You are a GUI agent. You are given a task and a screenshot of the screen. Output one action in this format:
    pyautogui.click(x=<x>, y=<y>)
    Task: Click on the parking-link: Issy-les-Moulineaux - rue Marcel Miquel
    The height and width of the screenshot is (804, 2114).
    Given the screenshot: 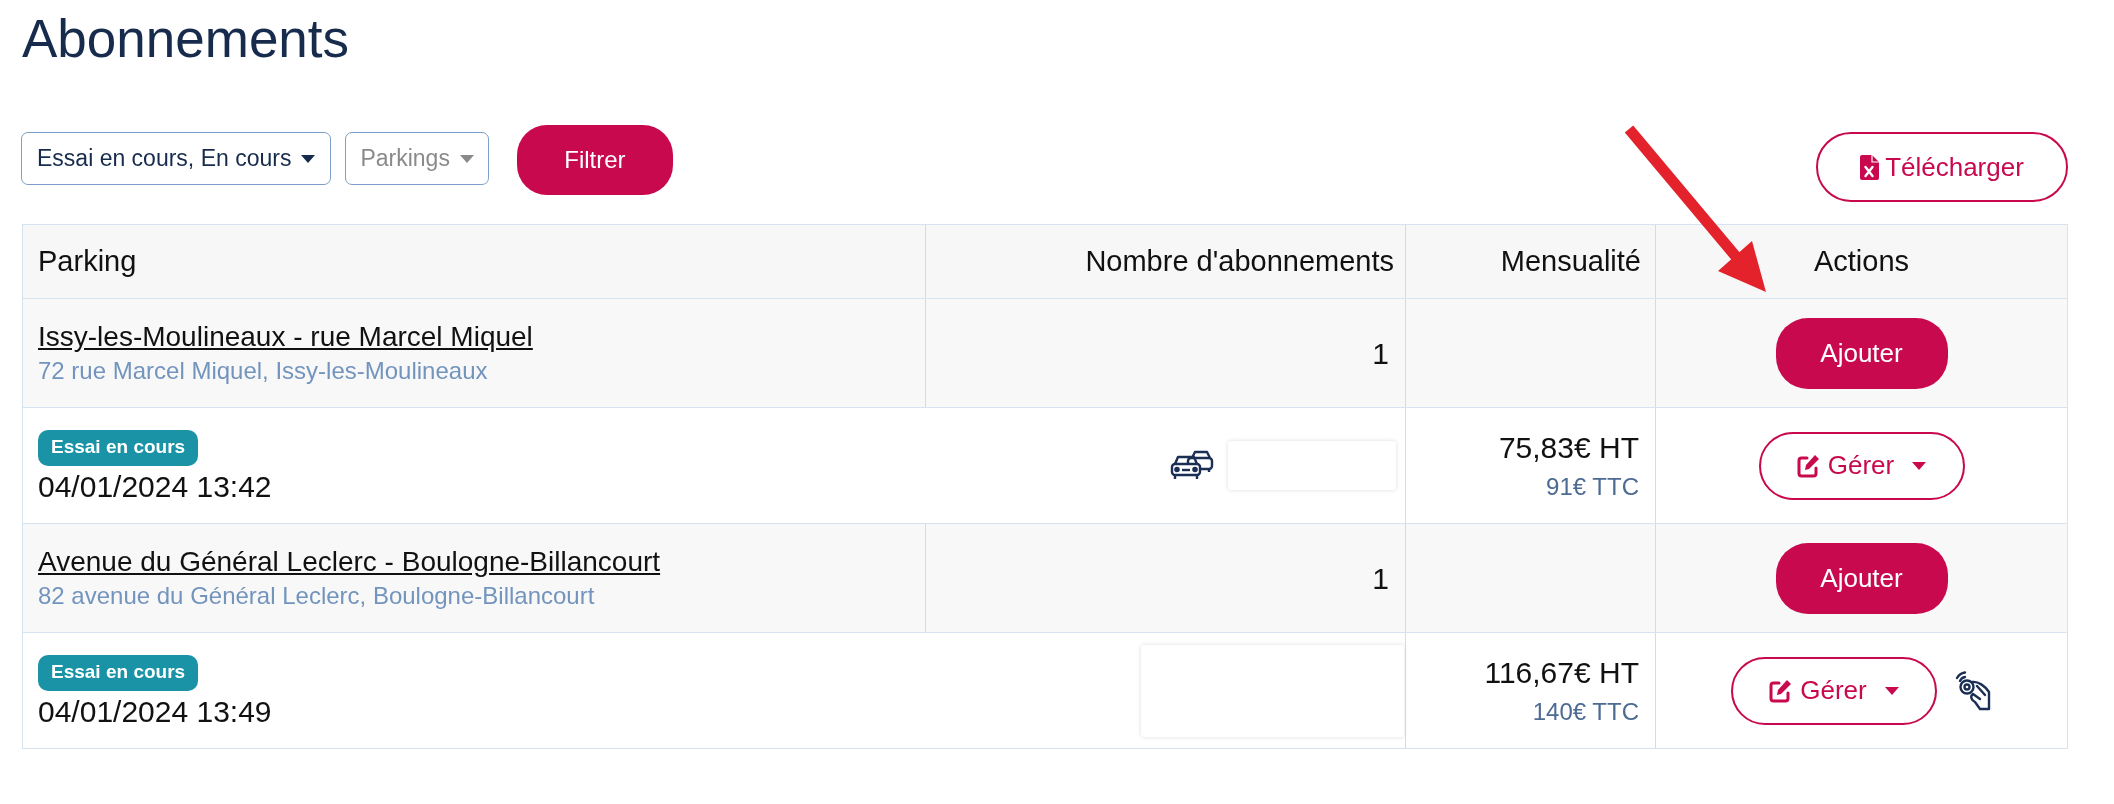 What is the action you would take?
    pyautogui.click(x=285, y=337)
    